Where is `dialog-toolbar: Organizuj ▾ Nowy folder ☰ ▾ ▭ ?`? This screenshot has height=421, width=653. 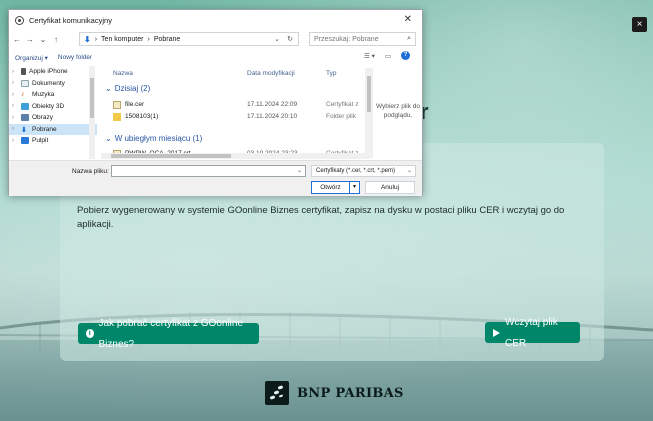
dialog-toolbar: Organizuj ▾ Nowy folder ☰ ▾ ▭ ? is located at coordinates (215, 57).